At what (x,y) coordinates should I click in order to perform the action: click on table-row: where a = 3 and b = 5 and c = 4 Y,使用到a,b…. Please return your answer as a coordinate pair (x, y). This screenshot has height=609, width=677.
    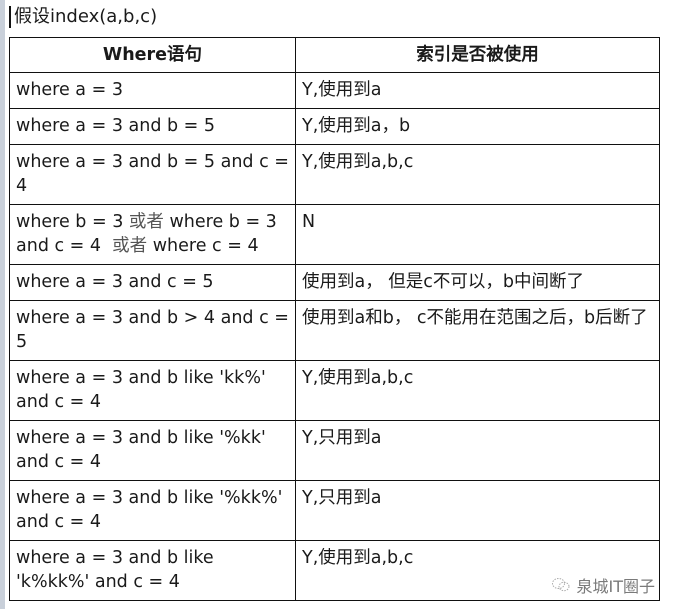
    Looking at the image, I should click on (334, 174).